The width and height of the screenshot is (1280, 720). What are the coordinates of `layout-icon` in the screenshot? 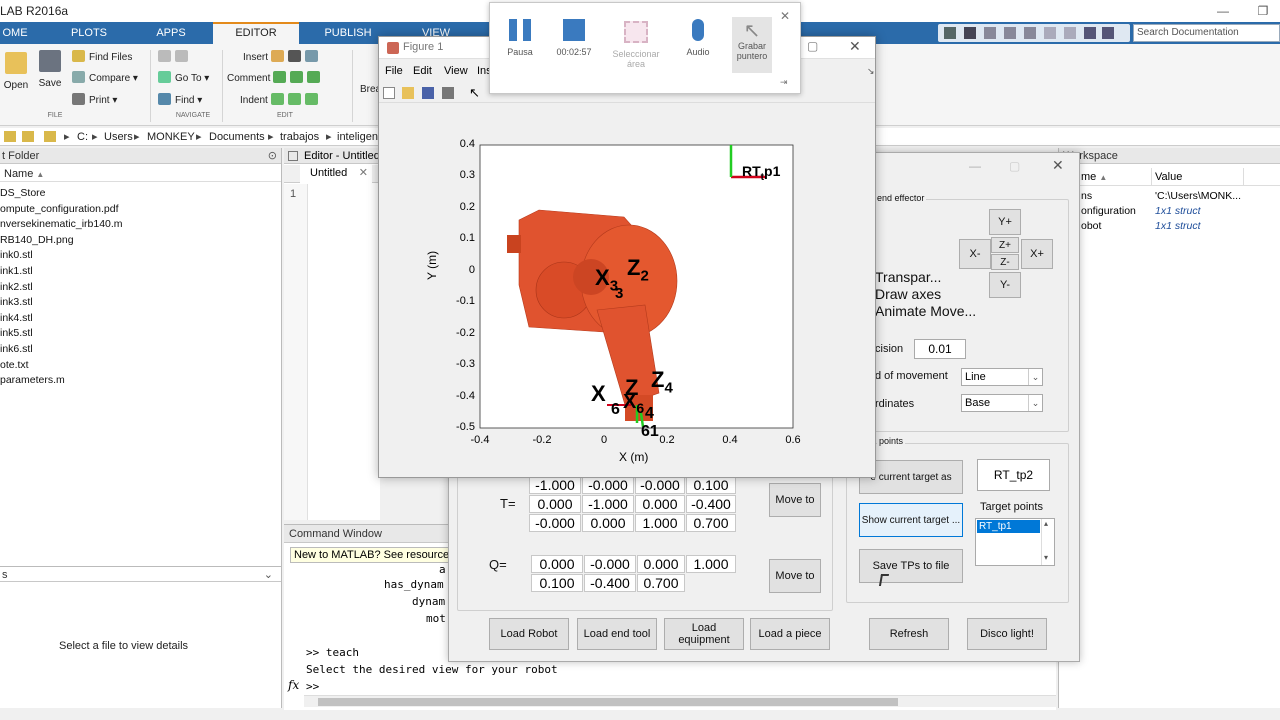 It's located at (950, 33).